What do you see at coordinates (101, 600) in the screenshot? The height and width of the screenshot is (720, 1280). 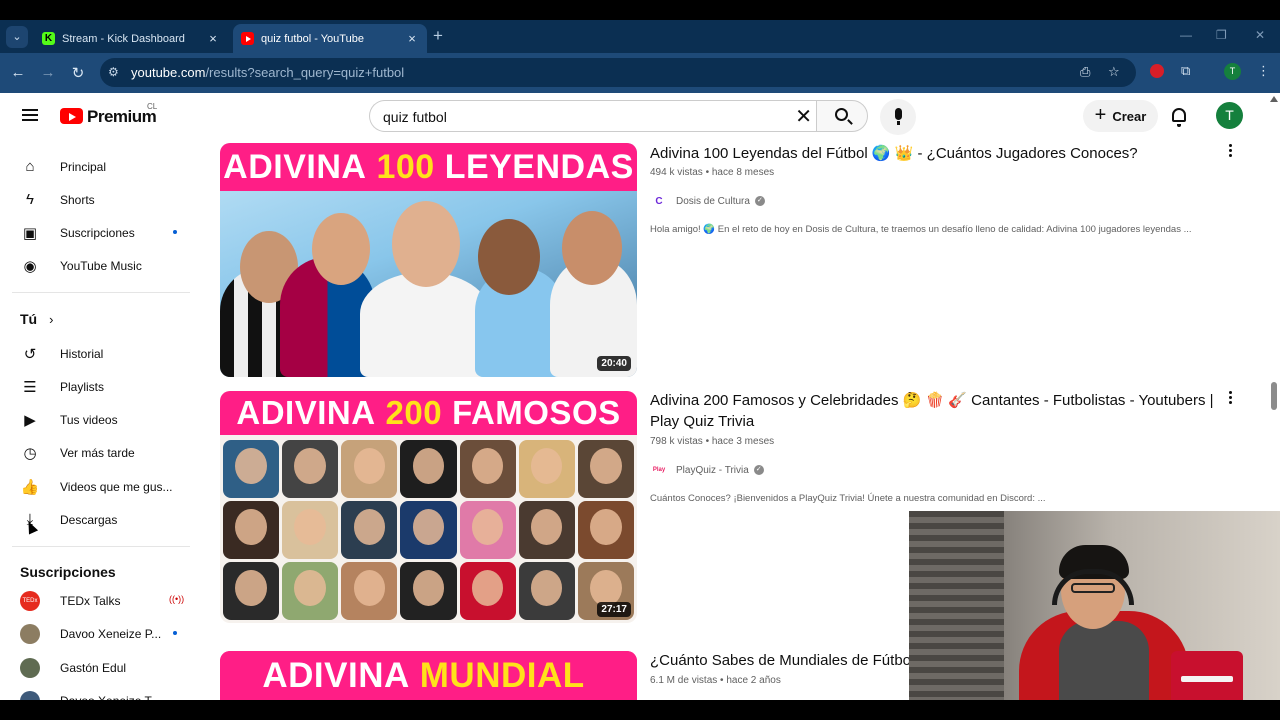 I see `sidebar-sub-tedx-talks: TEDx TEDx Talks ((•))` at bounding box center [101, 600].